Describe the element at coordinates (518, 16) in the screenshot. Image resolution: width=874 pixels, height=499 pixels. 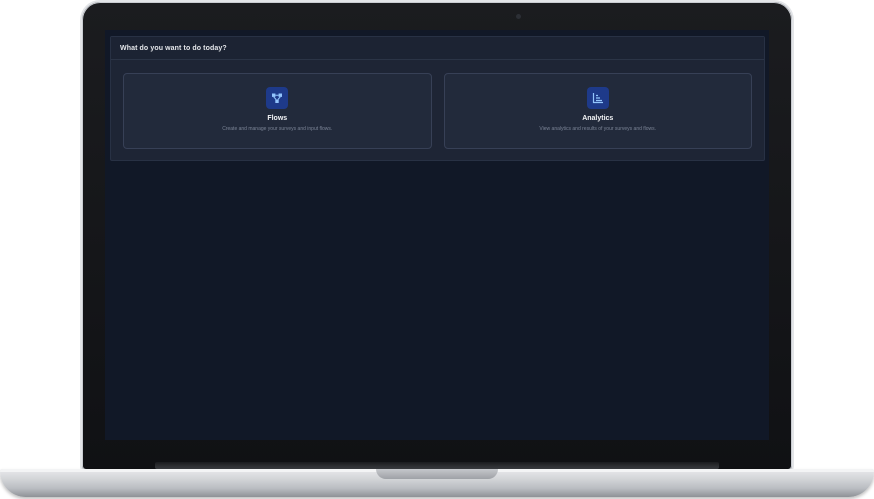
I see `camera-dot` at that location.